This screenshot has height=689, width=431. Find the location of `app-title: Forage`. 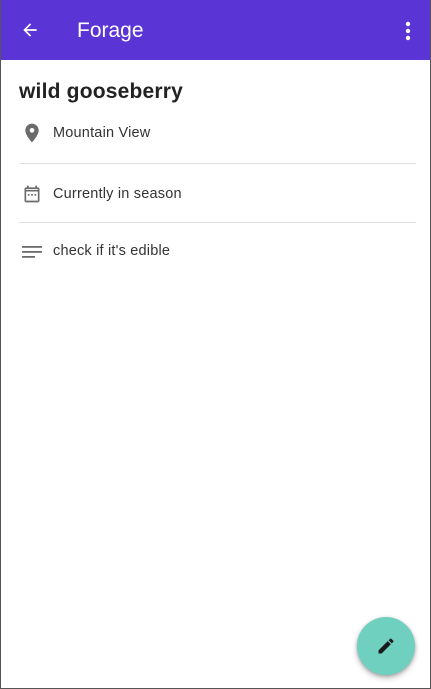

app-title: Forage is located at coordinates (110, 30).